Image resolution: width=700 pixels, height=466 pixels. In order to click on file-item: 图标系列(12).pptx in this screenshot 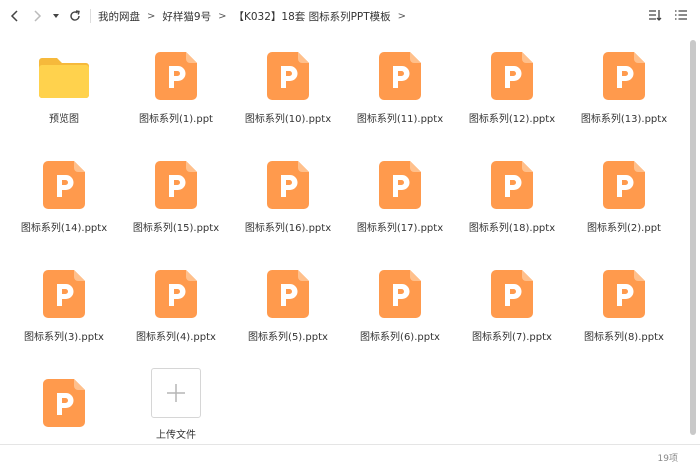, I will do `click(512, 93)`.